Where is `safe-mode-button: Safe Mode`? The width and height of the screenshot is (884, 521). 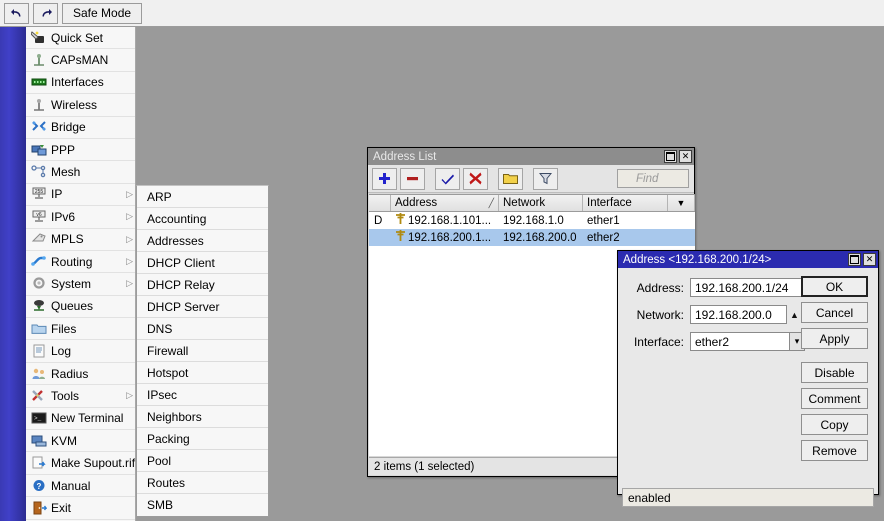 safe-mode-button: Safe Mode is located at coordinates (102, 13).